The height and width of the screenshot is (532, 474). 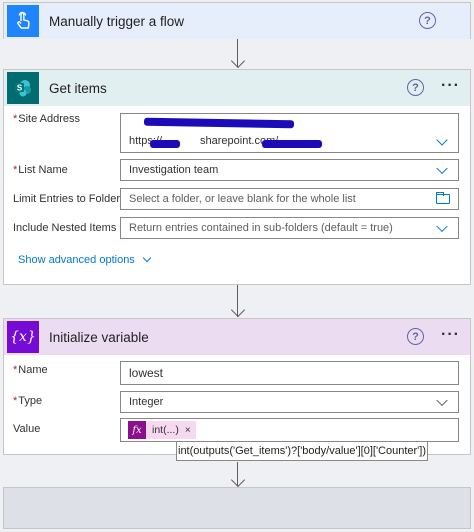 I want to click on variable-icon-text: {x}, so click(x=23, y=337).